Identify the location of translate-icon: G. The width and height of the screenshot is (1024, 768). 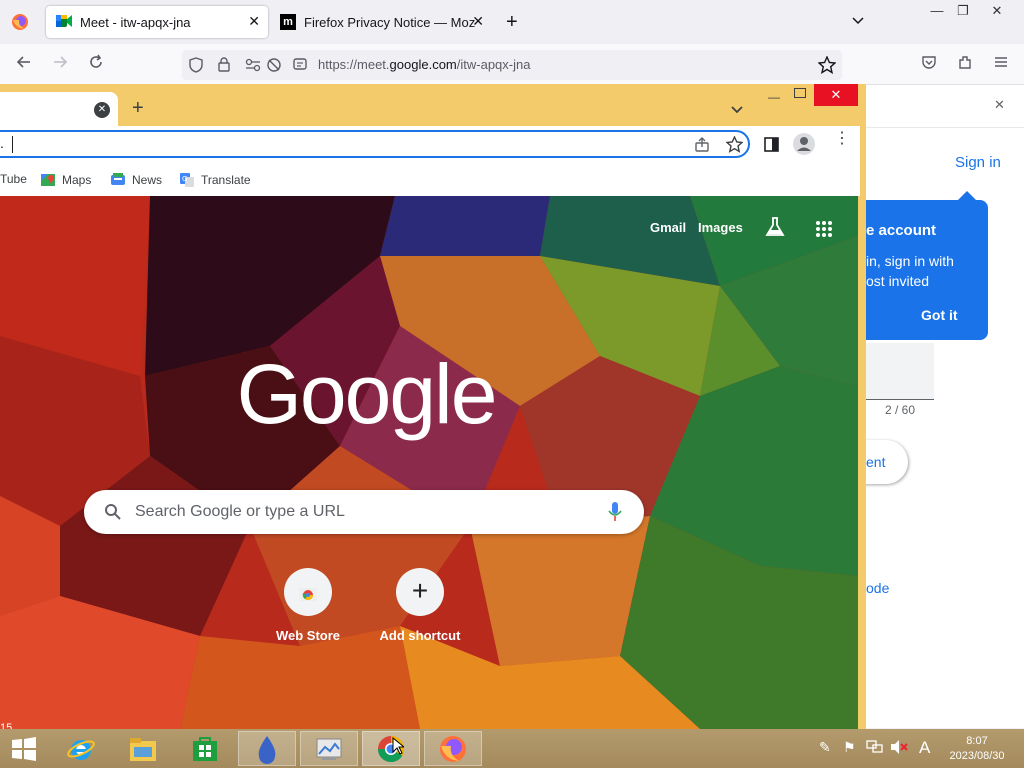
(187, 180).